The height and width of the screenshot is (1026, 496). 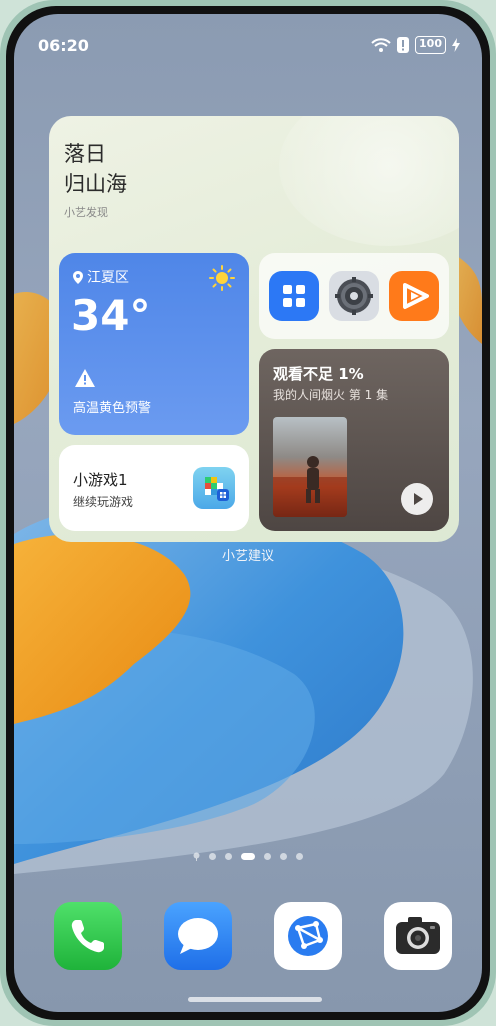 I want to click on browser-icon, so click(x=308, y=936).